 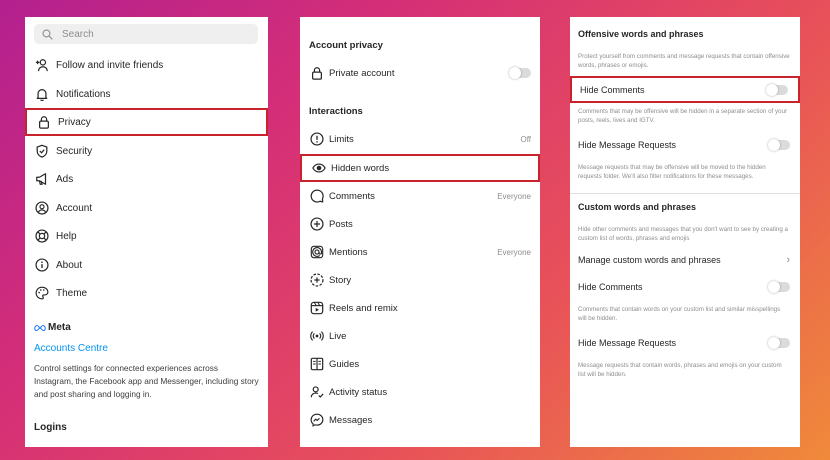 What do you see at coordinates (514, 252) in the screenshot?
I see `privacy-item-value: Everyone` at bounding box center [514, 252].